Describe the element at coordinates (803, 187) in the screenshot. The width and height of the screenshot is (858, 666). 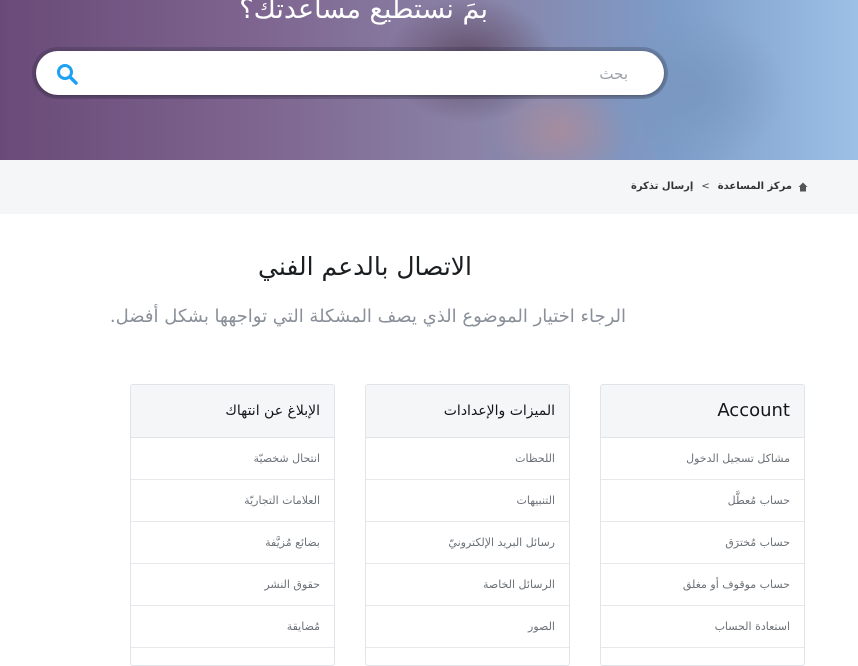
I see `home-icon` at that location.